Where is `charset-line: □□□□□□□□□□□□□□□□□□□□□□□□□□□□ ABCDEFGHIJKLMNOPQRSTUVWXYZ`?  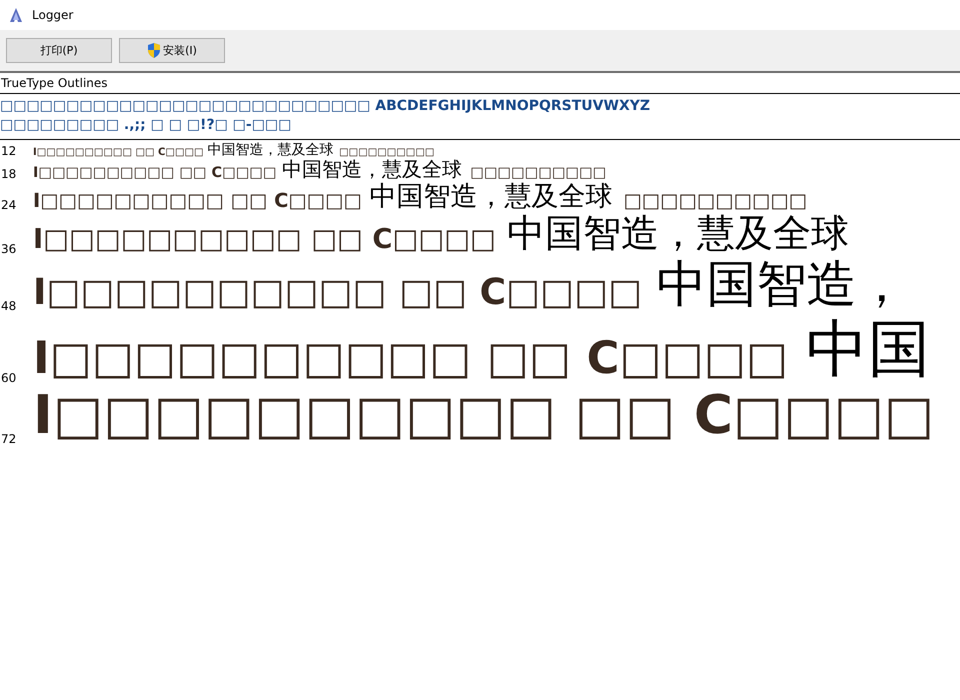 charset-line: □□□□□□□□□□□□□□□□□□□□□□□□□□□□ ABCDEFGHIJKLMNOPQRSTUVWXYZ is located at coordinates (326, 106).